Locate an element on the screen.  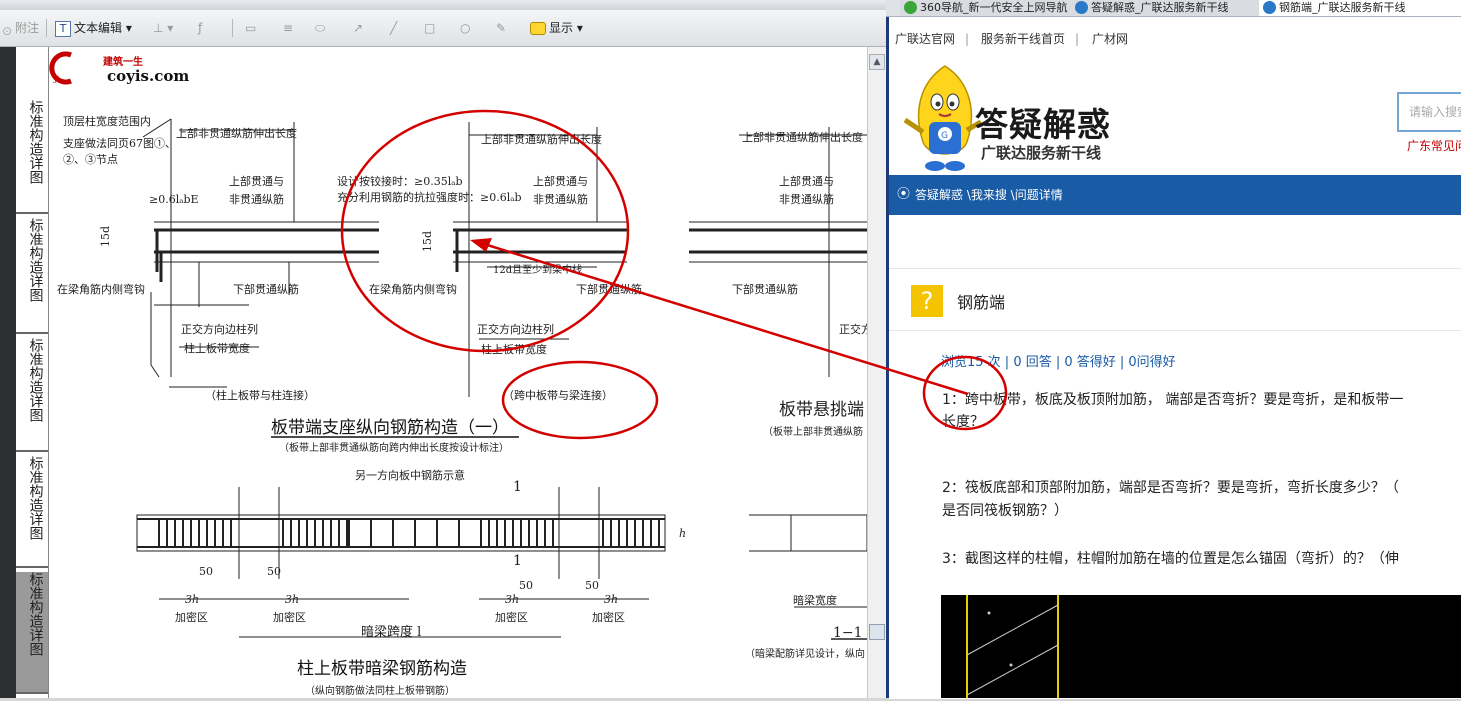
question-badge-icon: ? is located at coordinates (927, 301).